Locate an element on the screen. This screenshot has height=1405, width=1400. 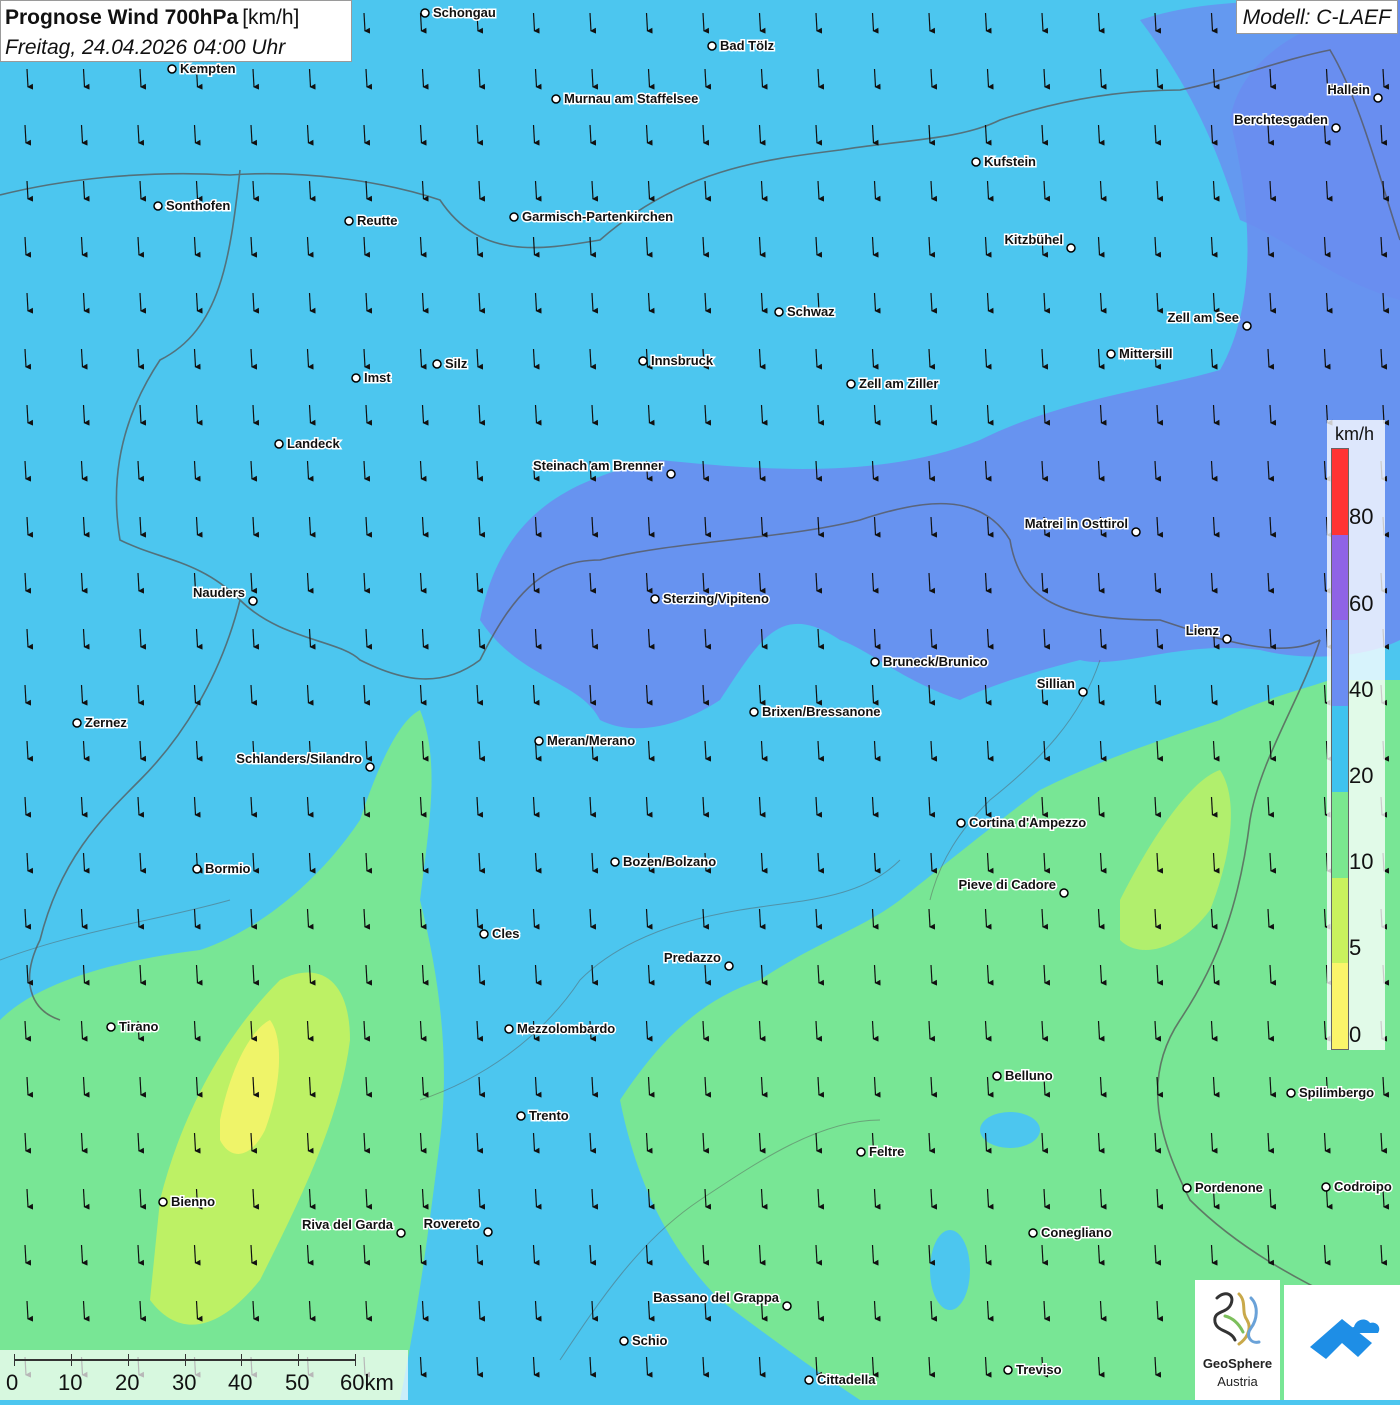
city-label: Lienz is located at coordinates (1203, 630).